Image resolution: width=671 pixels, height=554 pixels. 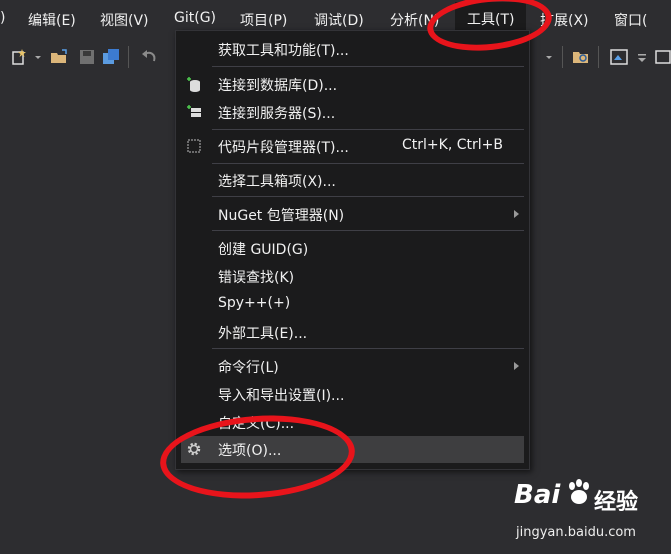 What do you see at coordinates (149, 57) in the screenshot?
I see `undo-icon` at bounding box center [149, 57].